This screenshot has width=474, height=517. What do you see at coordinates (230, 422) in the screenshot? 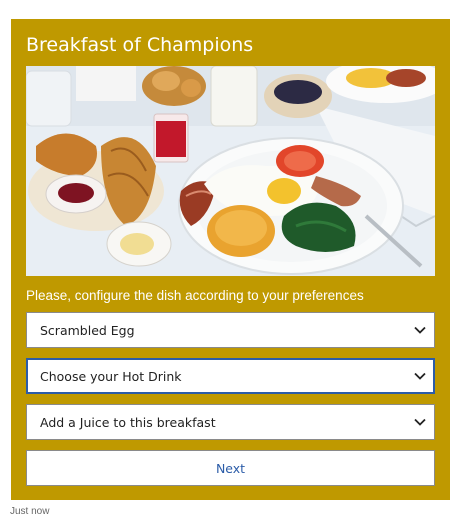
I see `juice-select: Add a Juice to this breakfast` at bounding box center [230, 422].